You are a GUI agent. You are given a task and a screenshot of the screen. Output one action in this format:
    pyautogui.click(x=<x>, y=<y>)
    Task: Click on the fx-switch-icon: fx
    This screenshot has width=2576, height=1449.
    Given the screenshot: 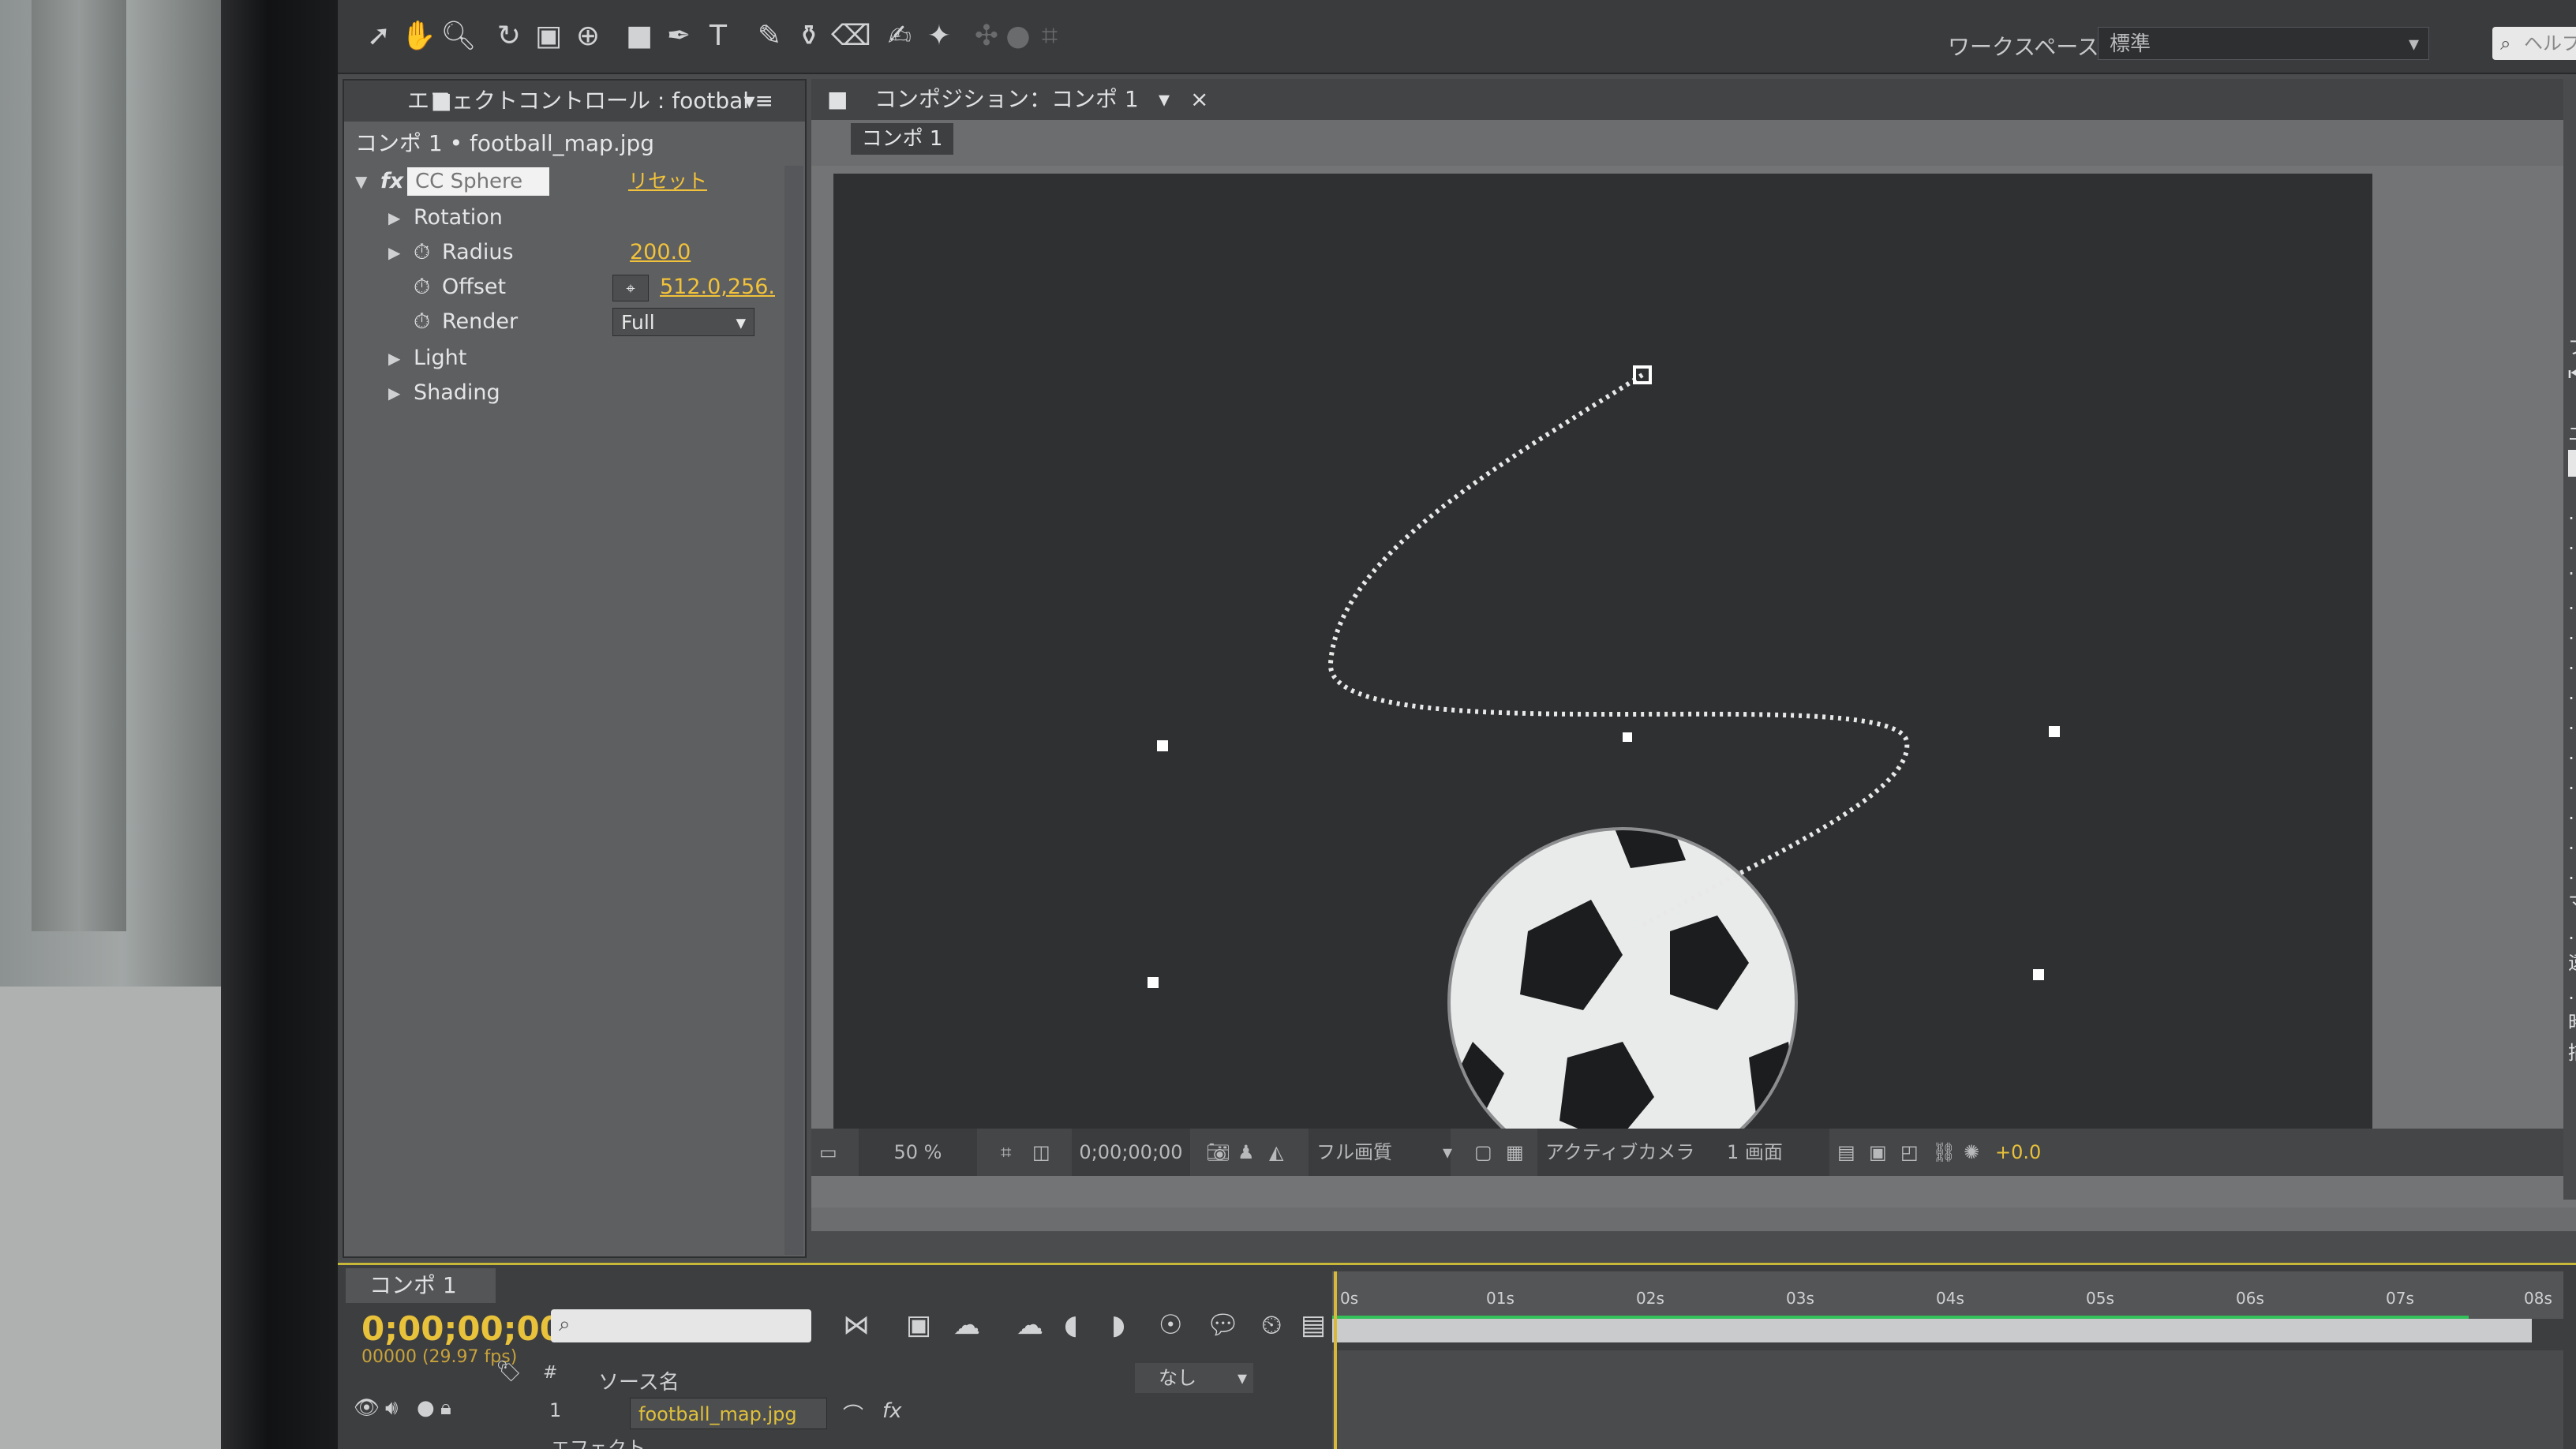 What is the action you would take?
    pyautogui.click(x=892, y=1411)
    